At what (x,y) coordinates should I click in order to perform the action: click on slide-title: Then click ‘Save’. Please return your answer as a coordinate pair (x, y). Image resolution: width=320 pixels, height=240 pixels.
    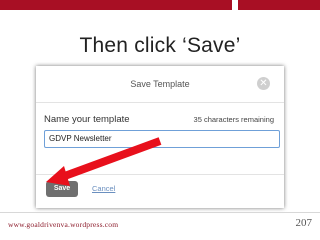
    Looking at the image, I should click on (160, 45).